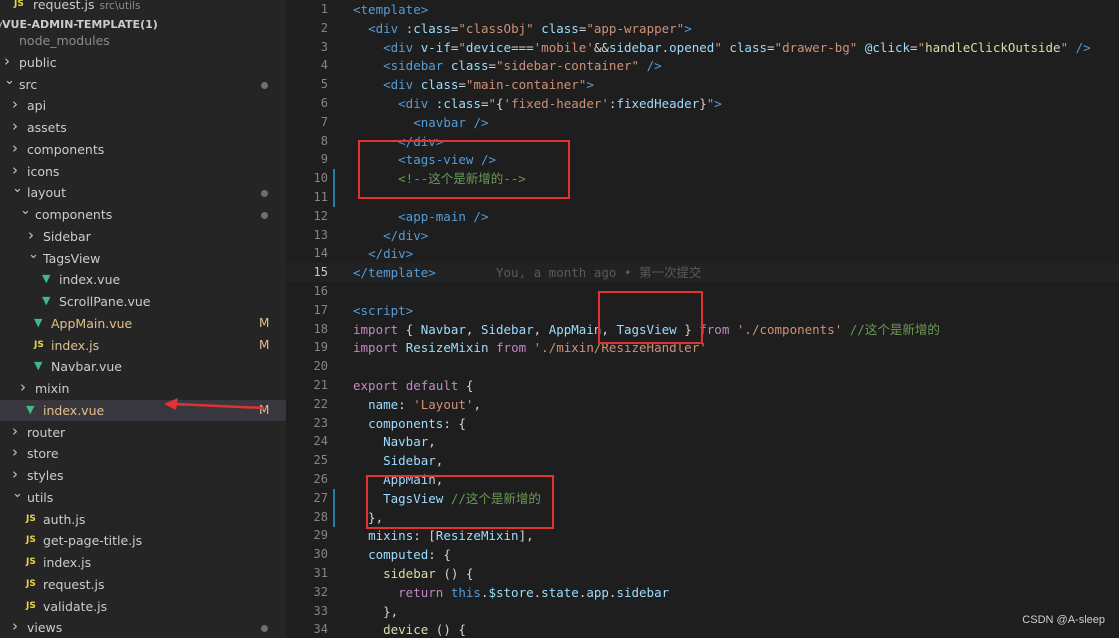 This screenshot has width=1119, height=638. I want to click on file-navbar-vue: ▼ Navbar.vue, so click(143, 366).